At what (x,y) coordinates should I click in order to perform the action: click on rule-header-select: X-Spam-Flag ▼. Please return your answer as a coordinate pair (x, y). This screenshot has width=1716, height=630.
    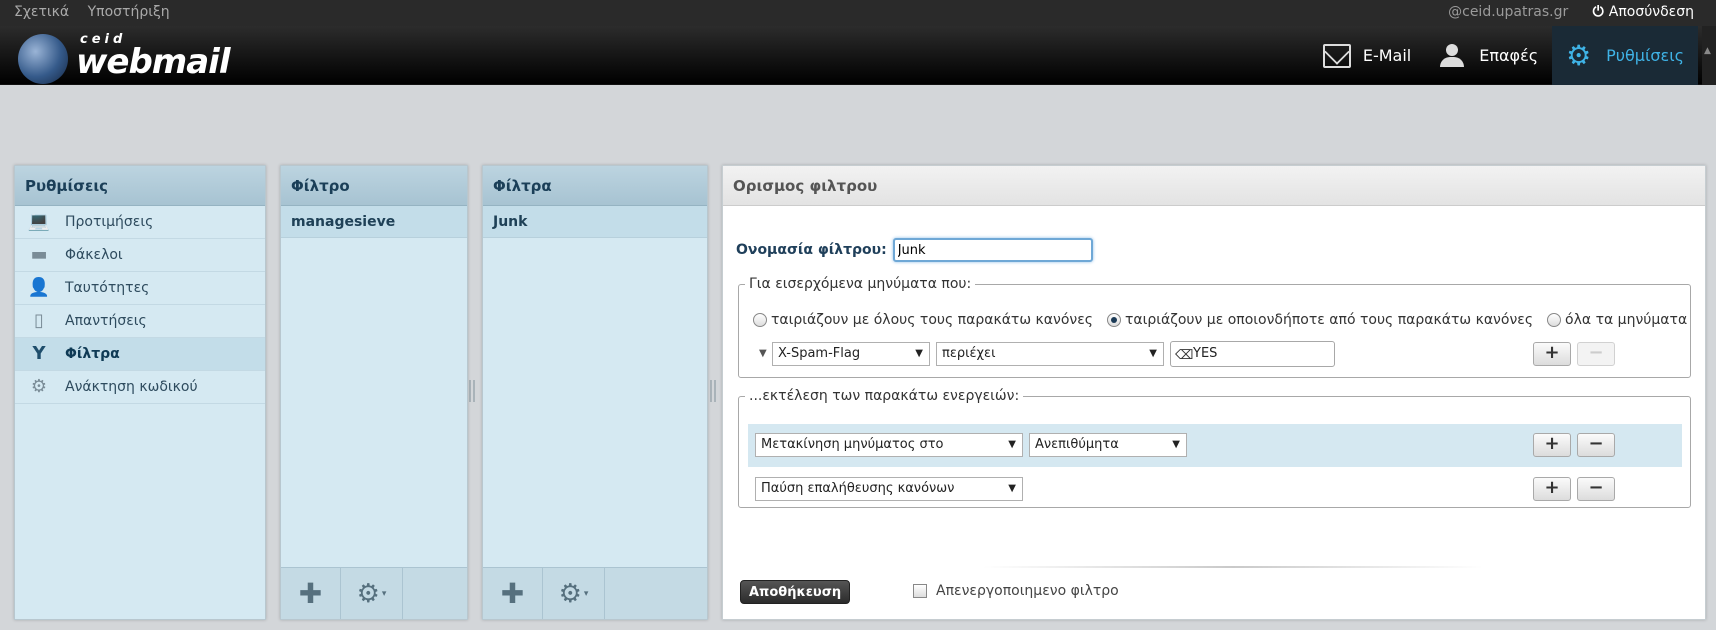
    Looking at the image, I should click on (851, 354).